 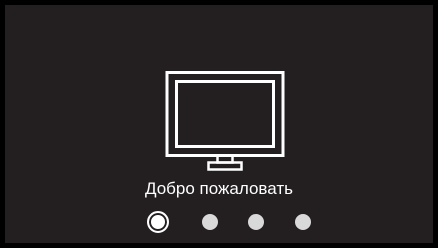 What do you see at coordinates (219, 188) in the screenshot?
I see `welcome-title: Добро пожаловать` at bounding box center [219, 188].